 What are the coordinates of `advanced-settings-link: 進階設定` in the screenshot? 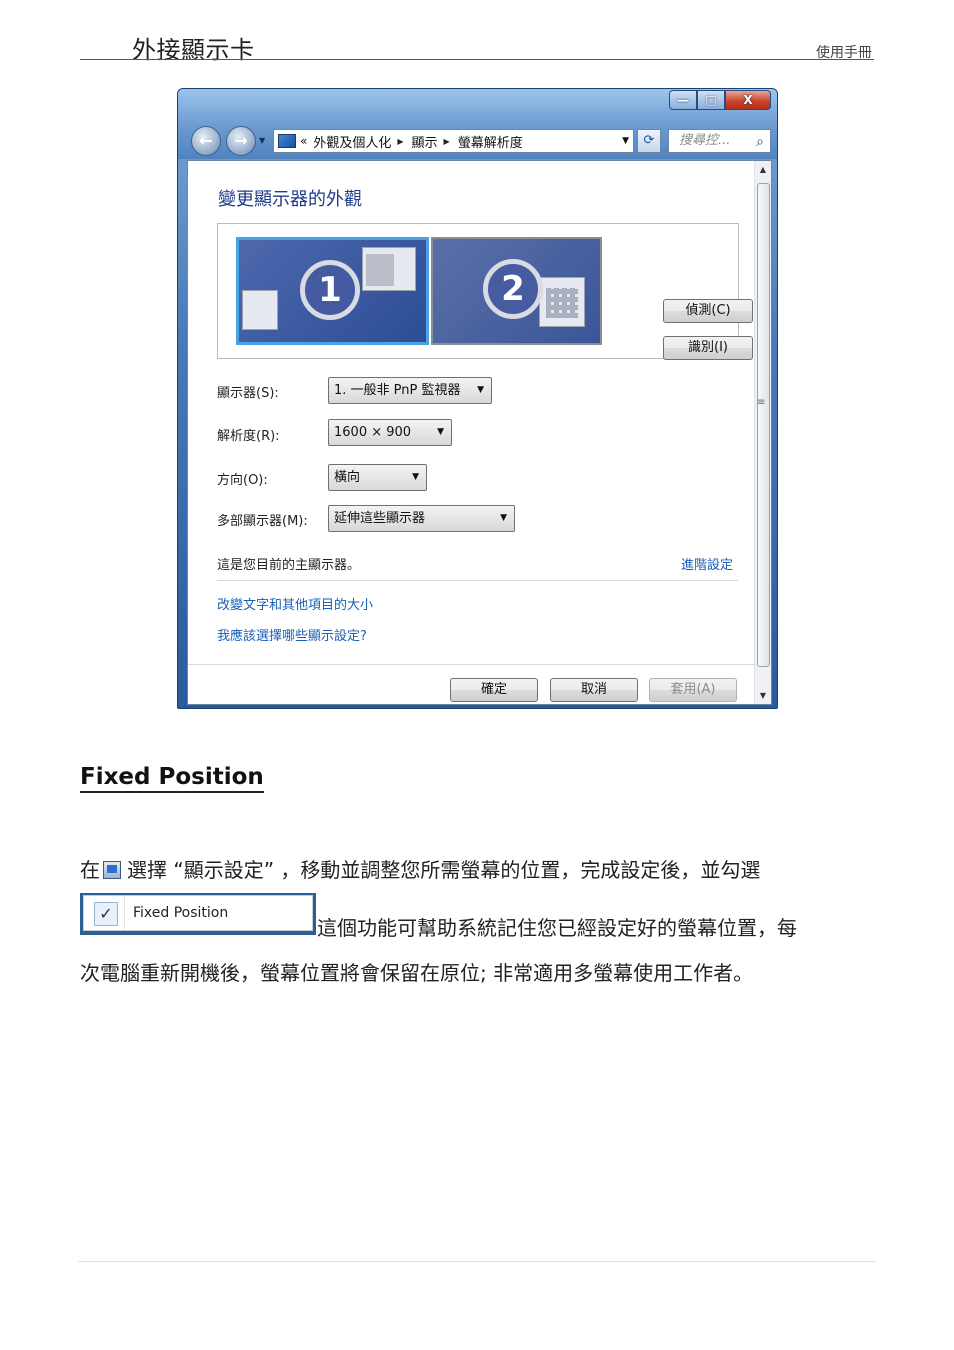 It's located at (707, 563).